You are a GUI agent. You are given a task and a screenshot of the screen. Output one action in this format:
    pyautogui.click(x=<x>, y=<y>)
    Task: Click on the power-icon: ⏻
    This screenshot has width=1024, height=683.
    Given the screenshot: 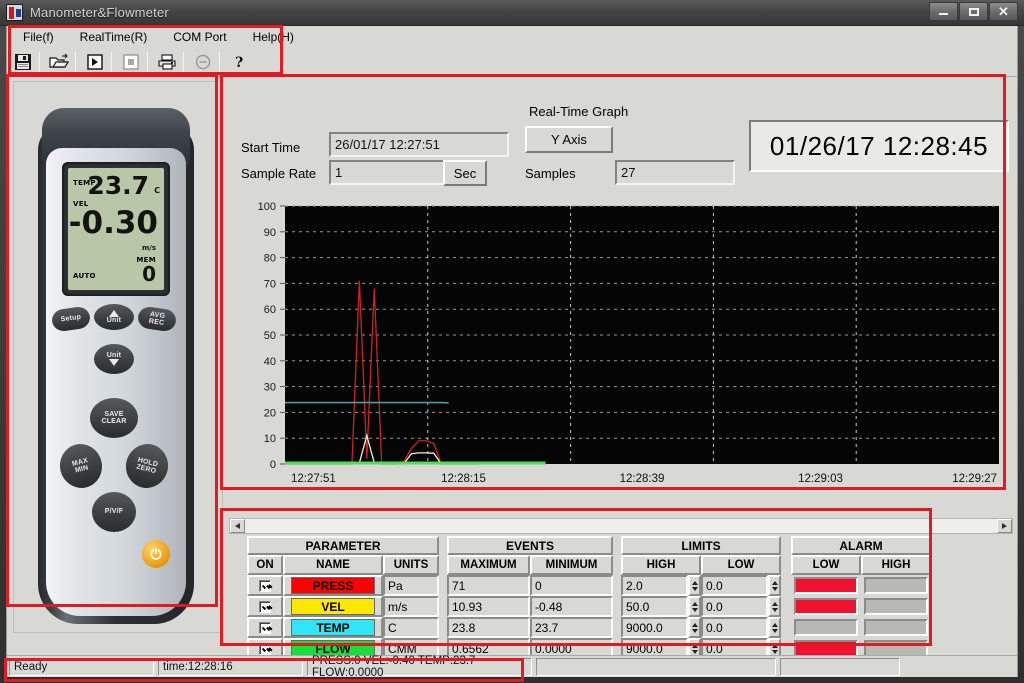 What is the action you would take?
    pyautogui.click(x=156, y=554)
    